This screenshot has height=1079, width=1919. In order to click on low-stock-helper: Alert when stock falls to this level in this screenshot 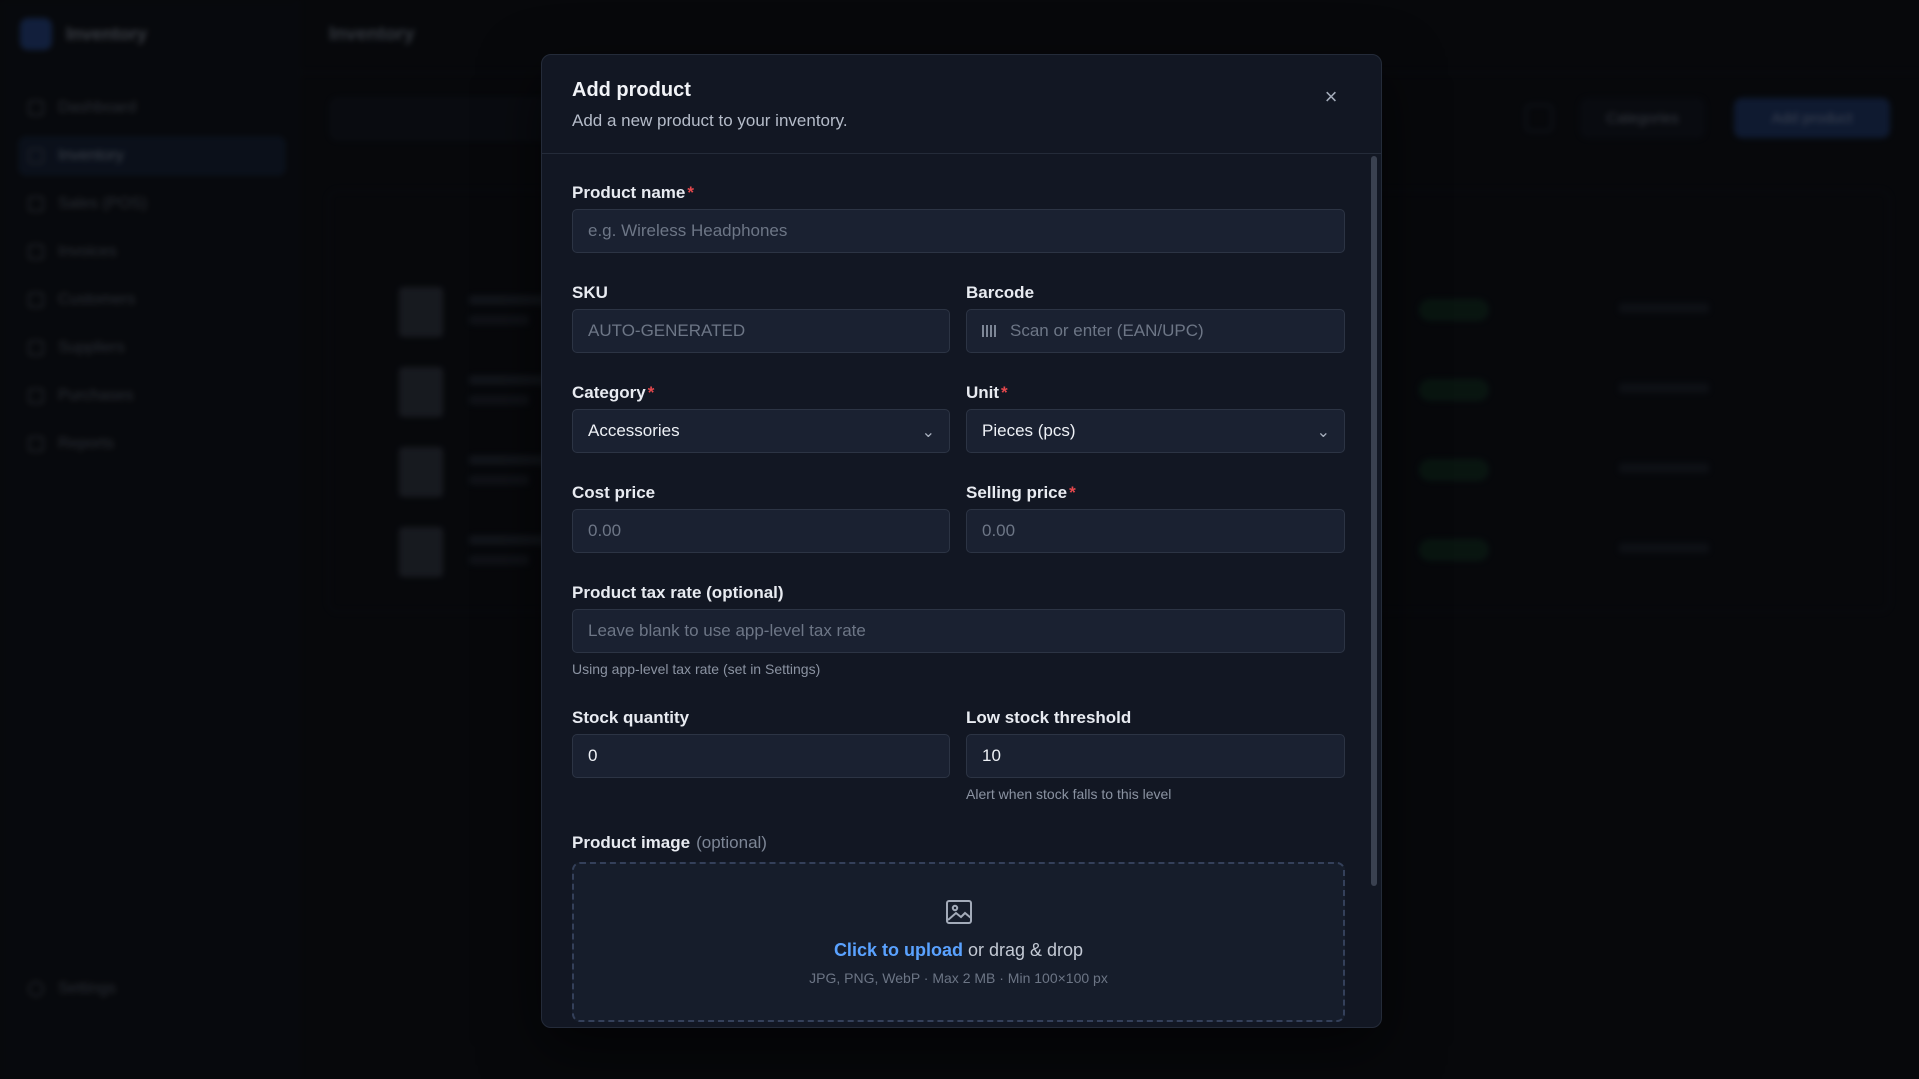, I will do `click(1069, 794)`.